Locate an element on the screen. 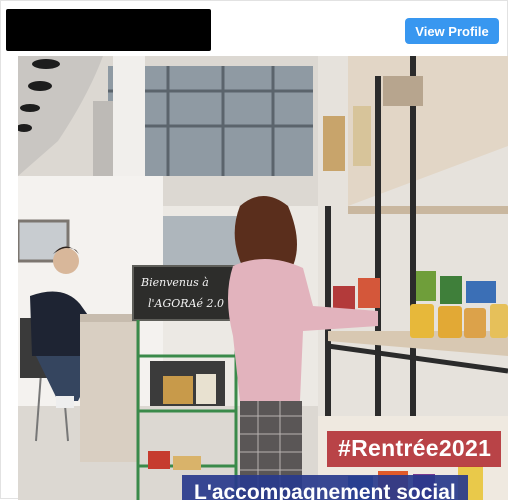 The image size is (508, 500). chalkboard-text-line2: l'AGORAé 2.0 is located at coordinates (186, 303).